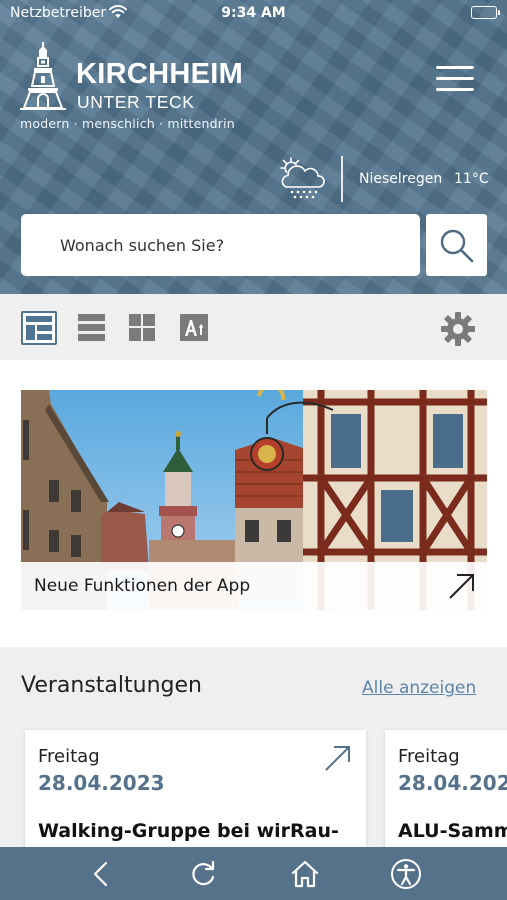 The height and width of the screenshot is (900, 507). What do you see at coordinates (254, 586) in the screenshot?
I see `feature-caption: Neue Funktionen der App` at bounding box center [254, 586].